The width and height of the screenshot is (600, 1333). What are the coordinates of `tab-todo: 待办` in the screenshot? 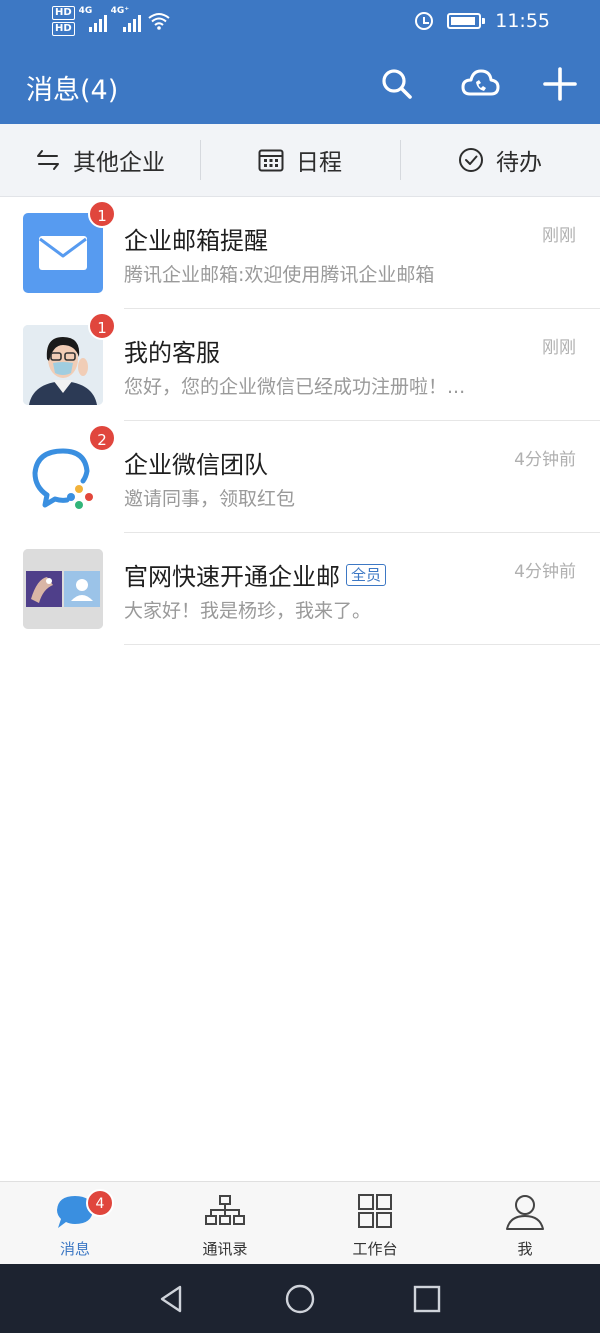 It's located at (500, 160).